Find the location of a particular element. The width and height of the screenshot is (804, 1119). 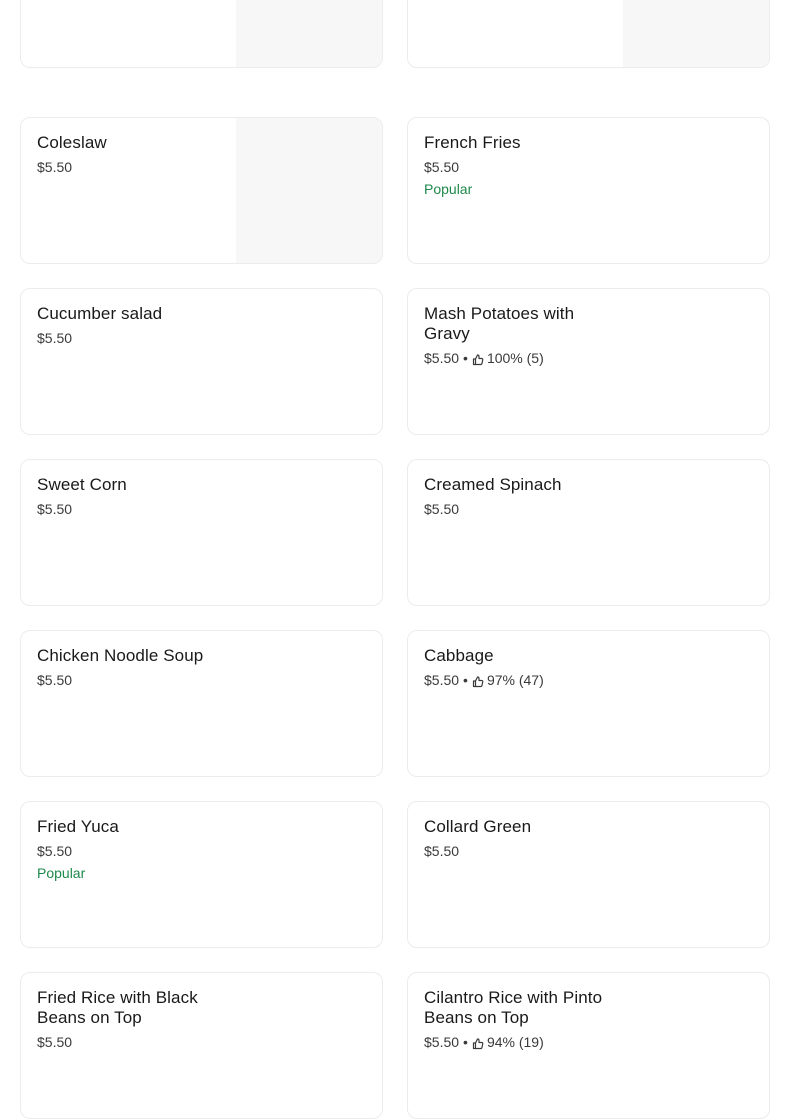

item-name: Chicken Noodle Soup is located at coordinates (120, 655).